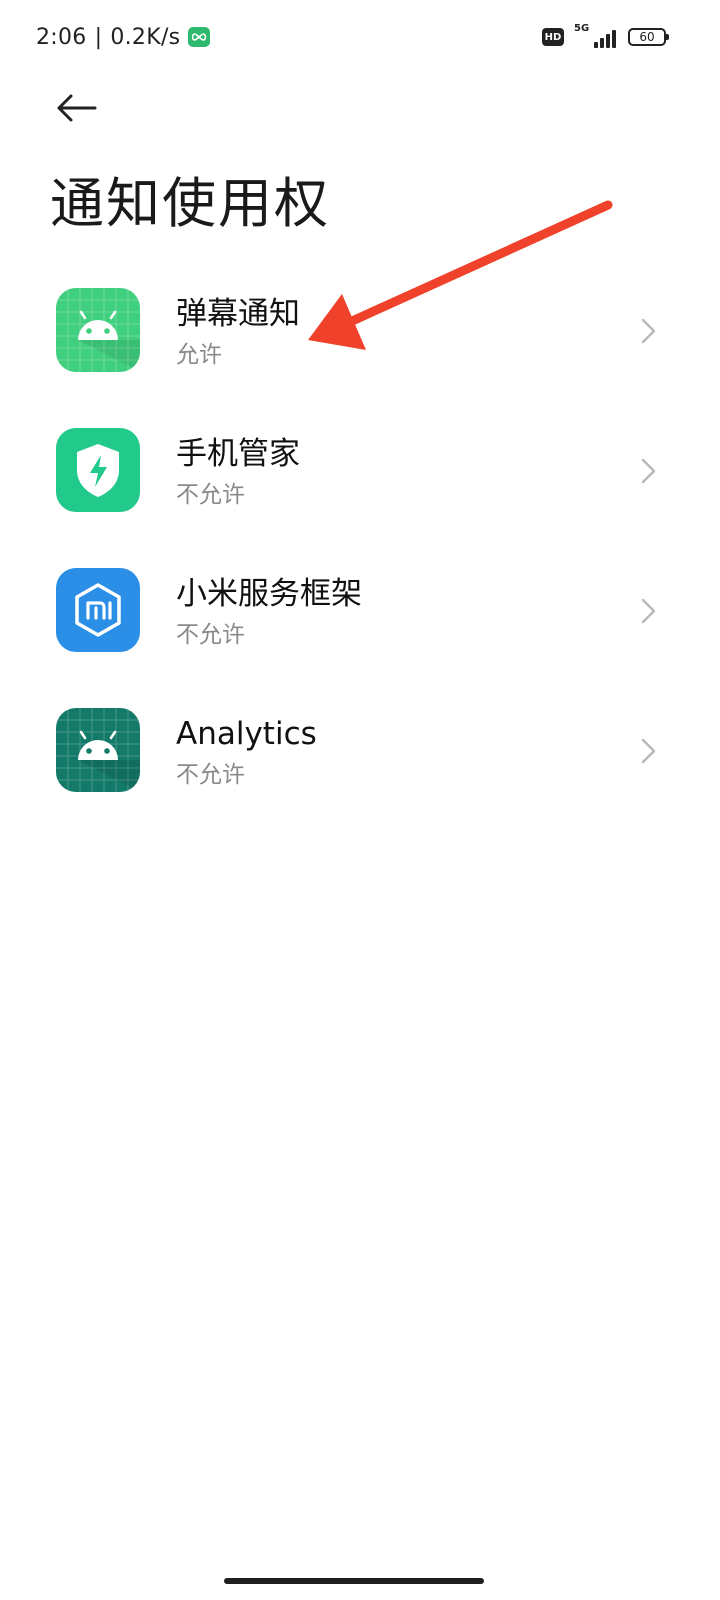 This screenshot has height=1600, width=720. What do you see at coordinates (98, 610) in the screenshot?
I see `mi-hexagon-icon` at bounding box center [98, 610].